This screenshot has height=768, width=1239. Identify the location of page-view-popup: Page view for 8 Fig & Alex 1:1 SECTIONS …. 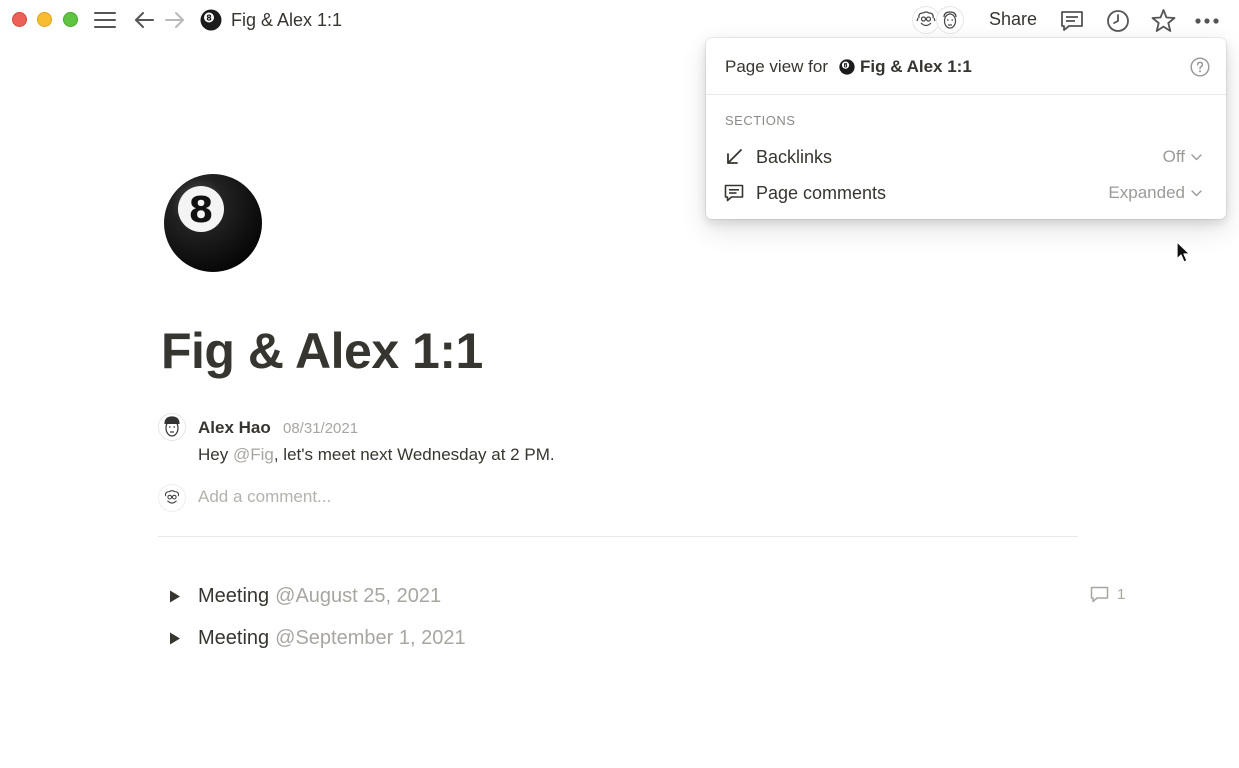
(966, 128).